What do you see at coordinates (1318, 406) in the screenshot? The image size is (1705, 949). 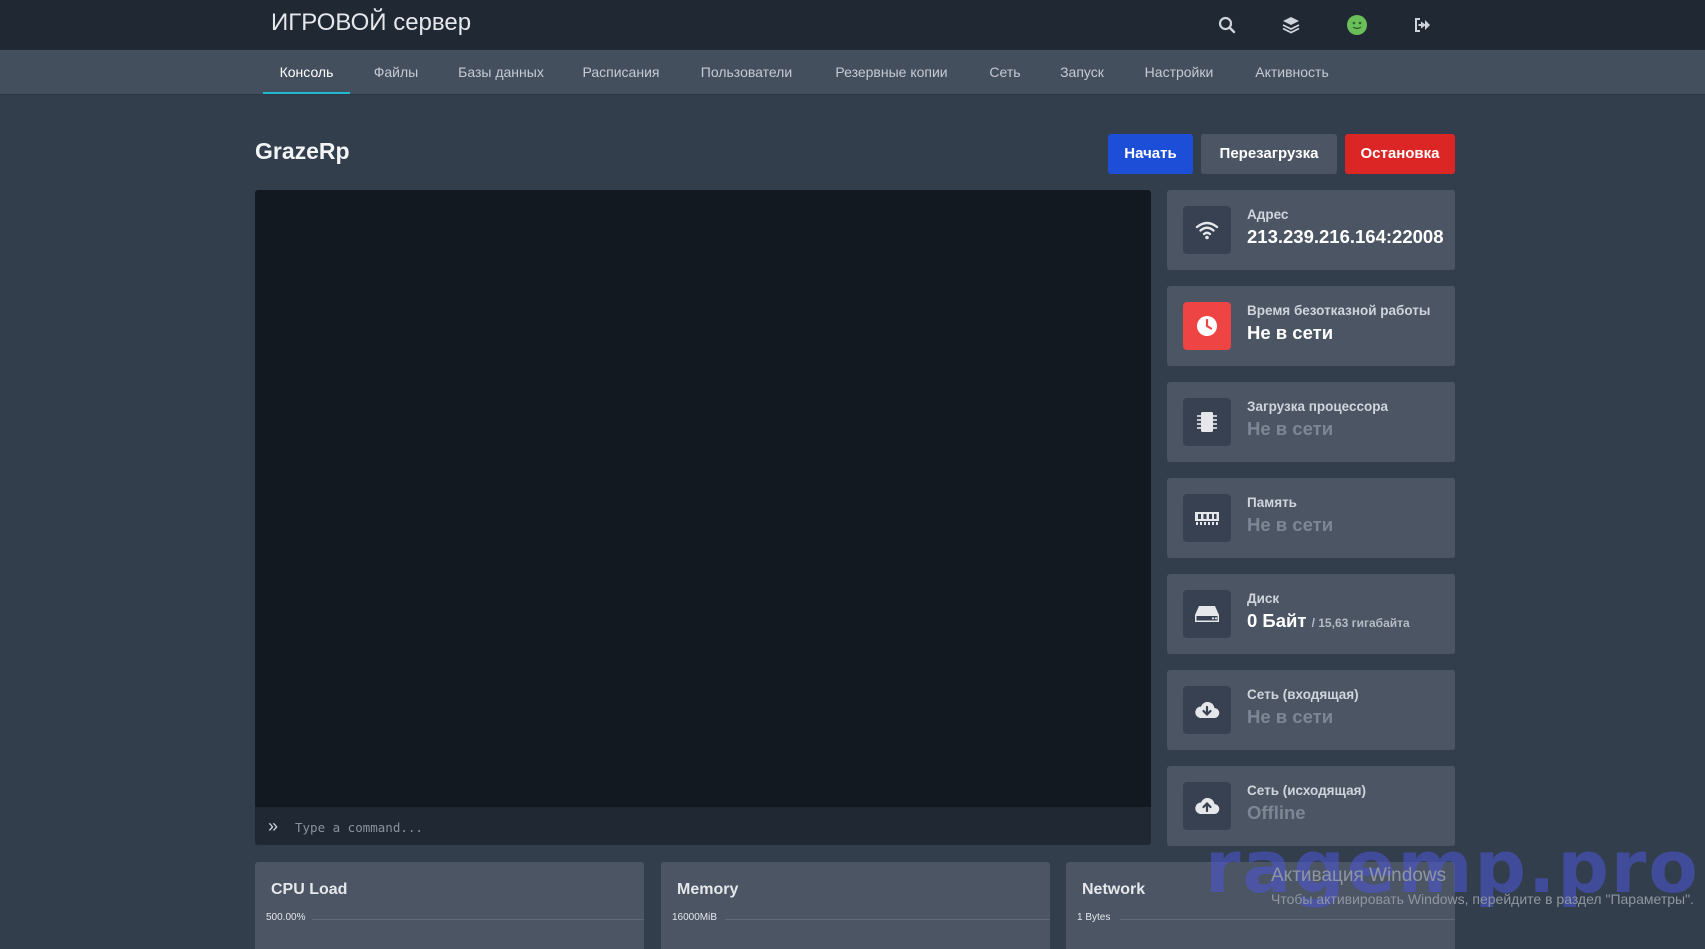 I see `stat-label: Загрузка процессора` at bounding box center [1318, 406].